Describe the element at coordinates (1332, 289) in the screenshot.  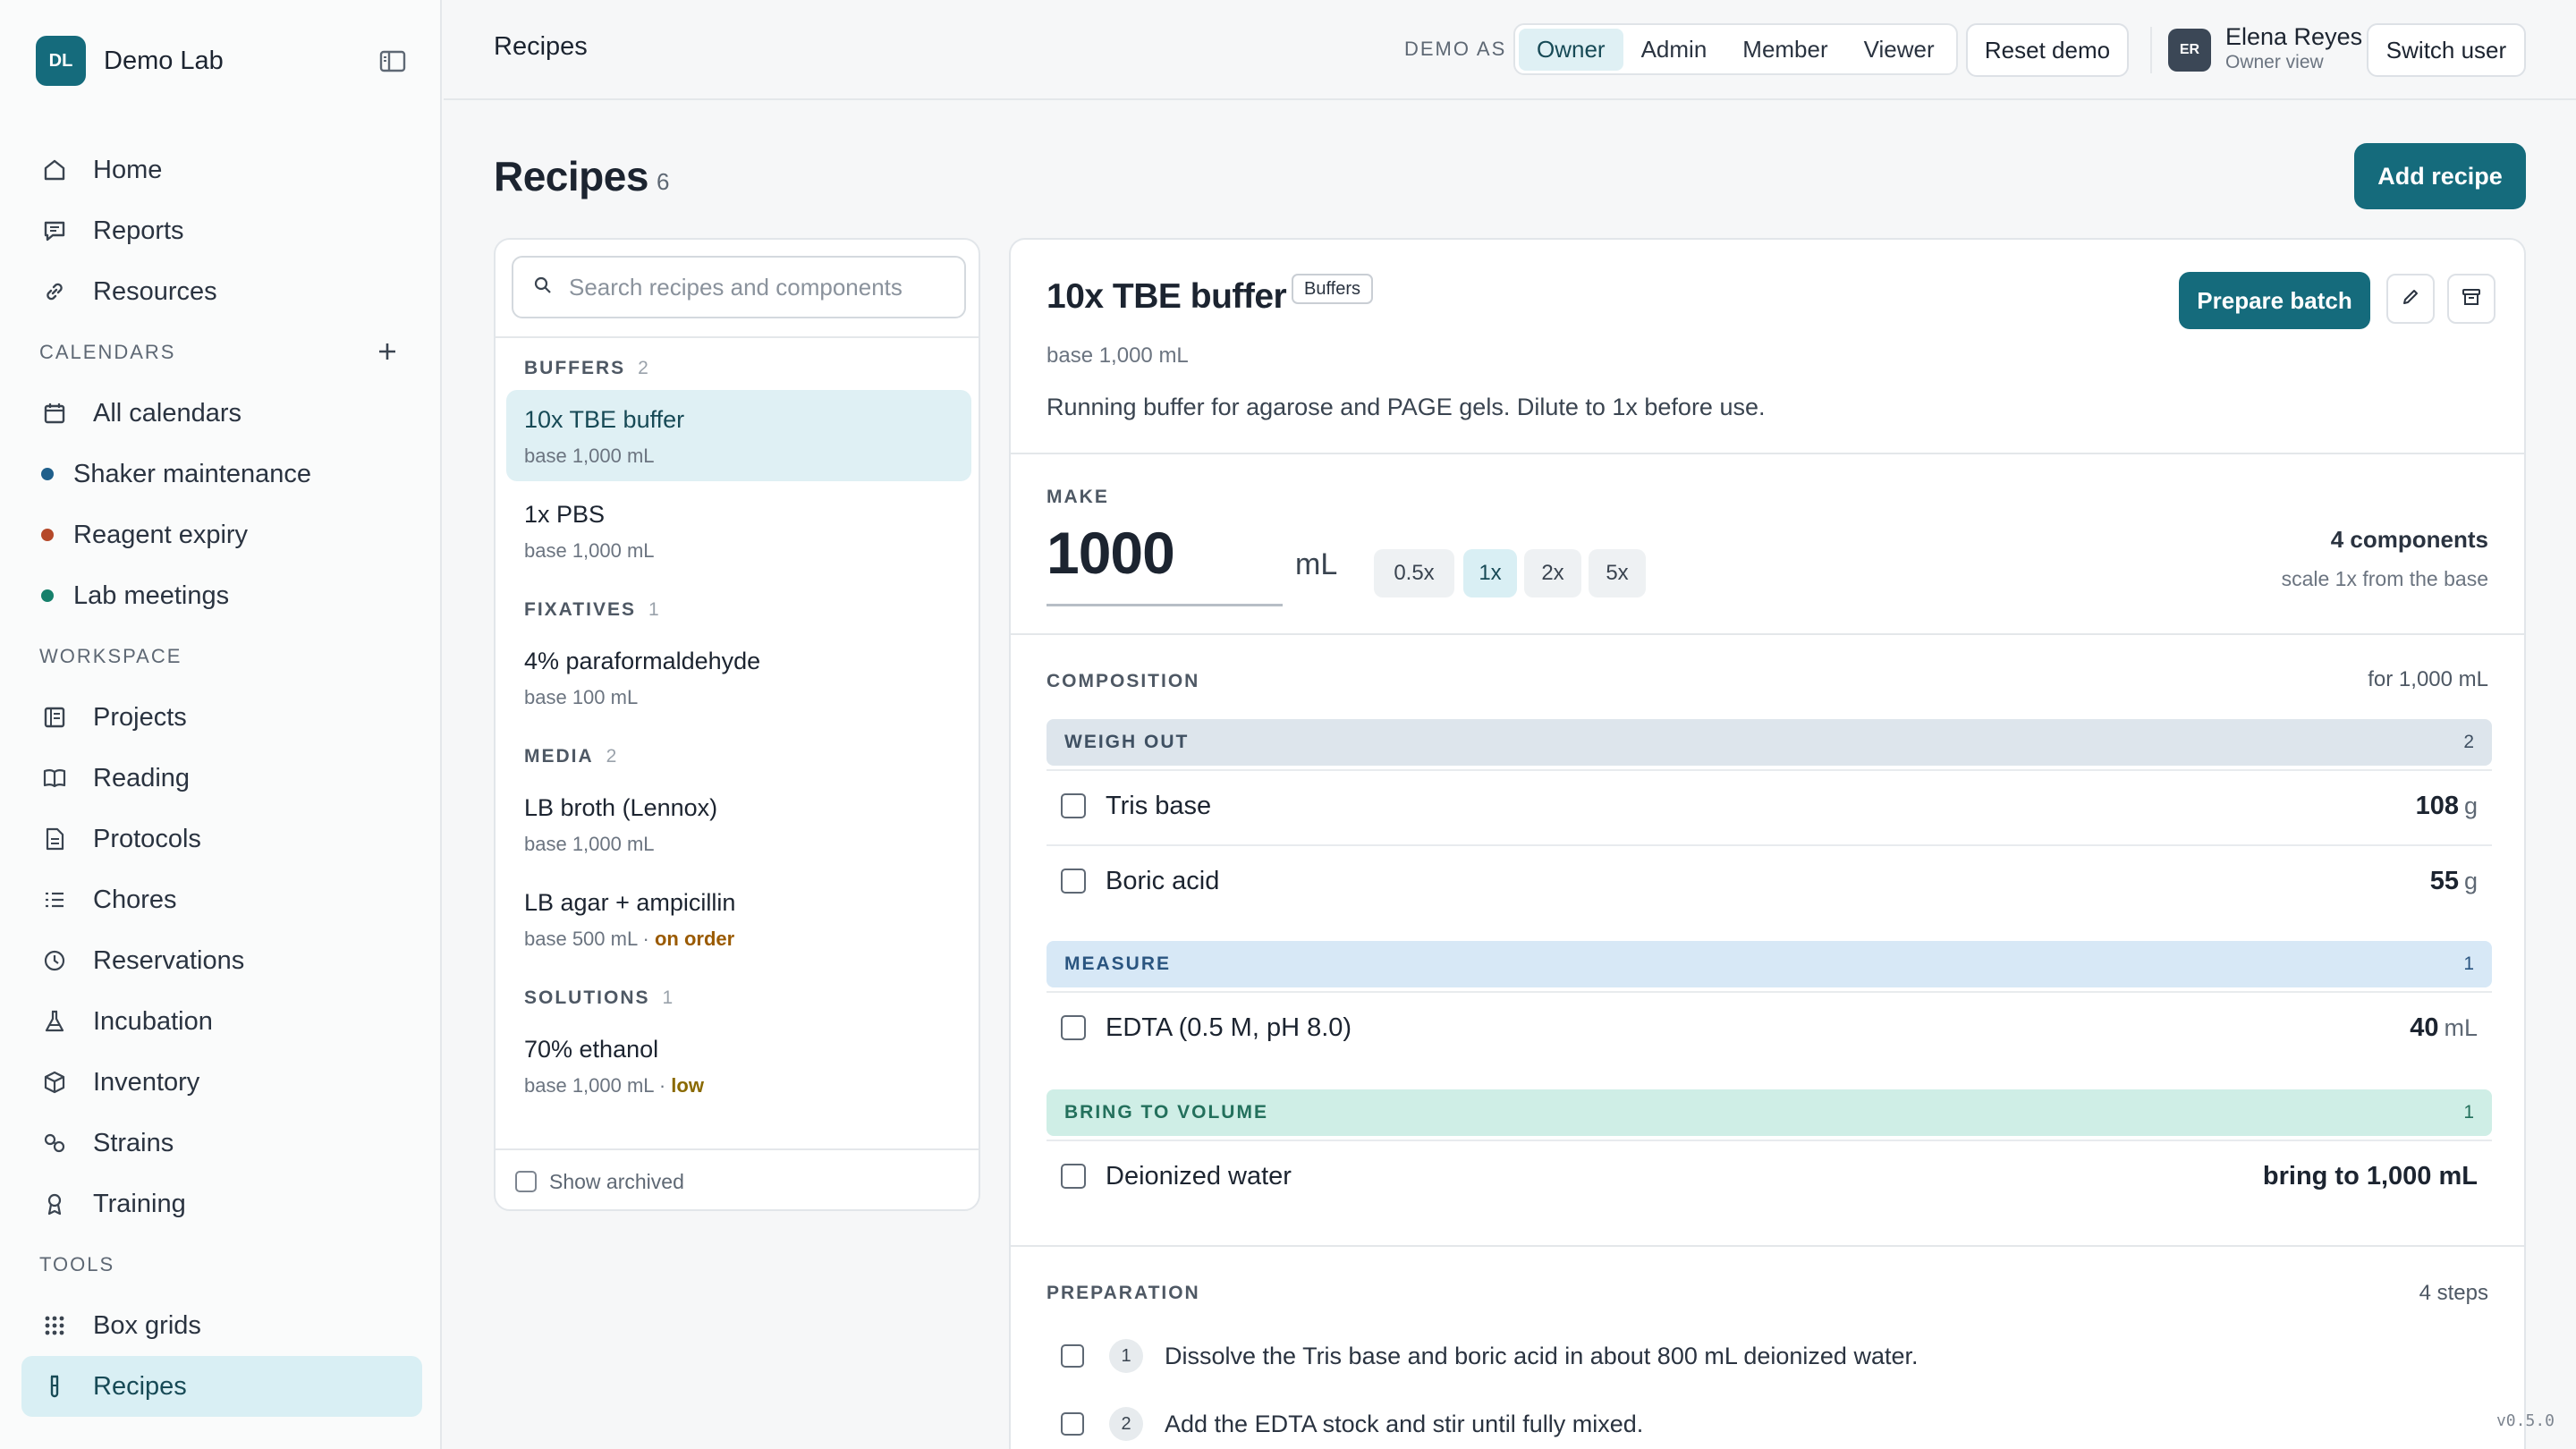
I see `category-tag: Buffers` at that location.